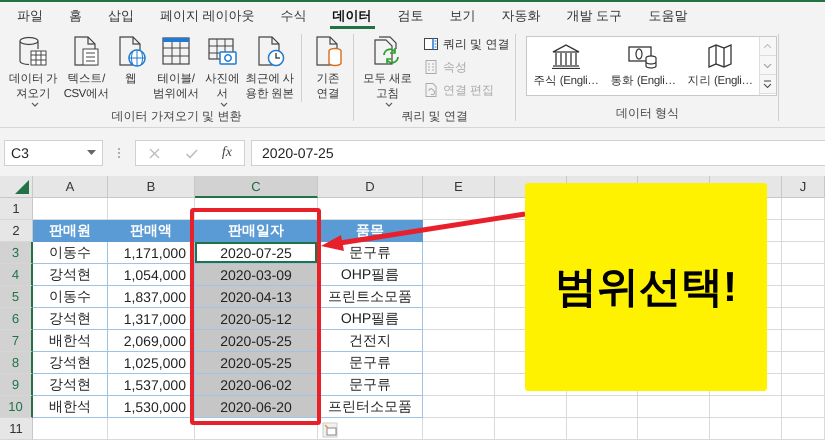 The width and height of the screenshot is (825, 444). What do you see at coordinates (151, 187) in the screenshot?
I see `column-header: B` at bounding box center [151, 187].